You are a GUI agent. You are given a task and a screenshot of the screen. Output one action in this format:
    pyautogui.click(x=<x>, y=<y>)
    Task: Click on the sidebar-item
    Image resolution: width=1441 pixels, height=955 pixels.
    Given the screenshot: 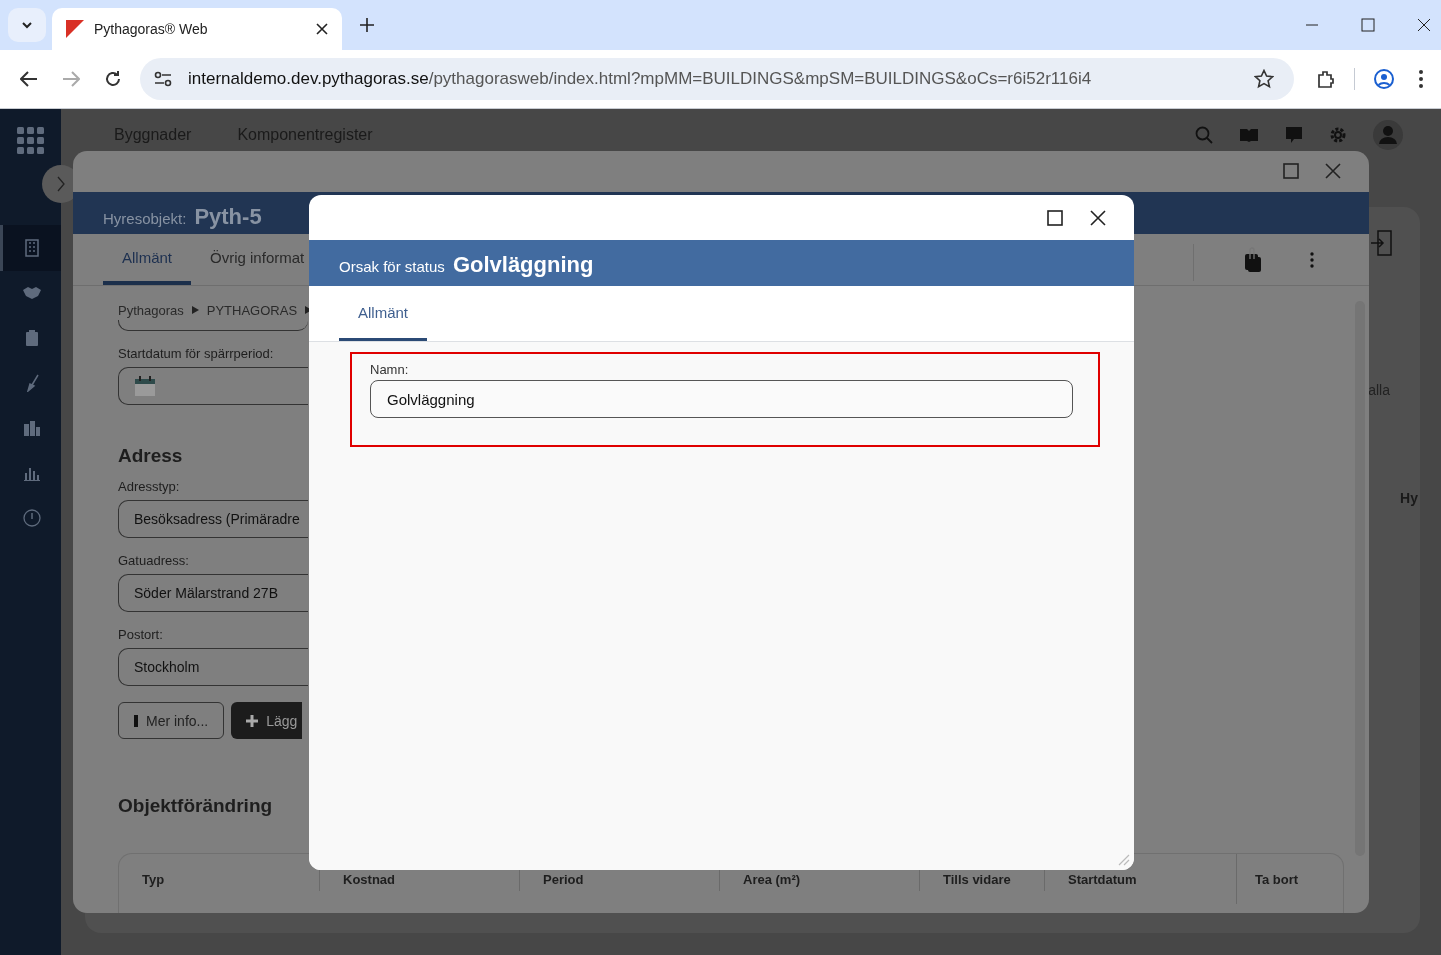 What is the action you would take?
    pyautogui.click(x=30, y=248)
    